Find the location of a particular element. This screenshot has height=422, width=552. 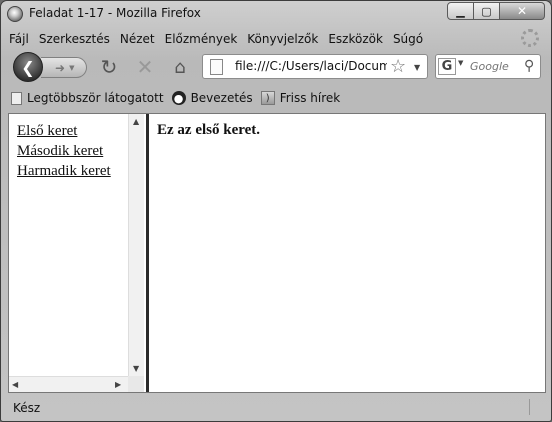

minimize-icon: ▁ is located at coordinates (460, 11).